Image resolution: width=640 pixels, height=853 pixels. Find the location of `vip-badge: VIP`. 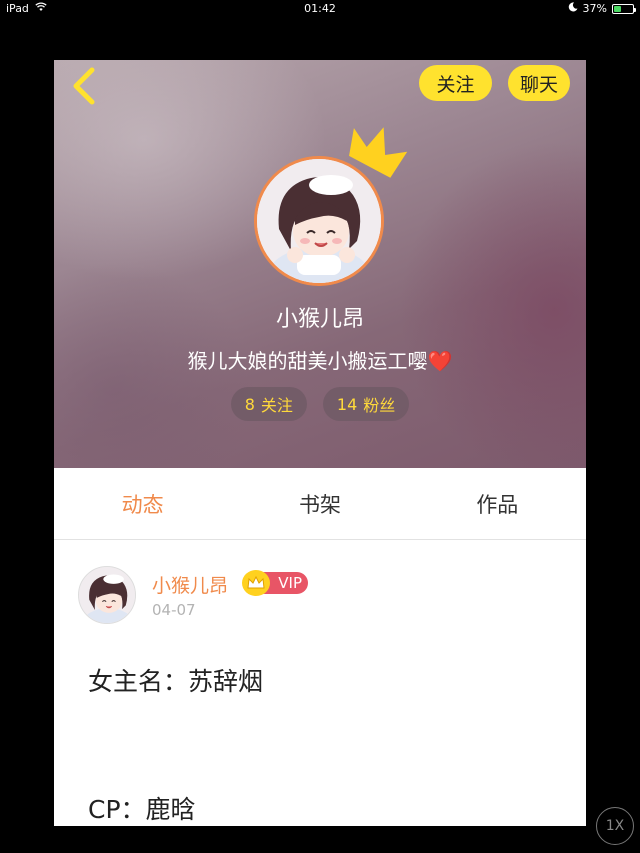

vip-badge: VIP is located at coordinates (275, 583).